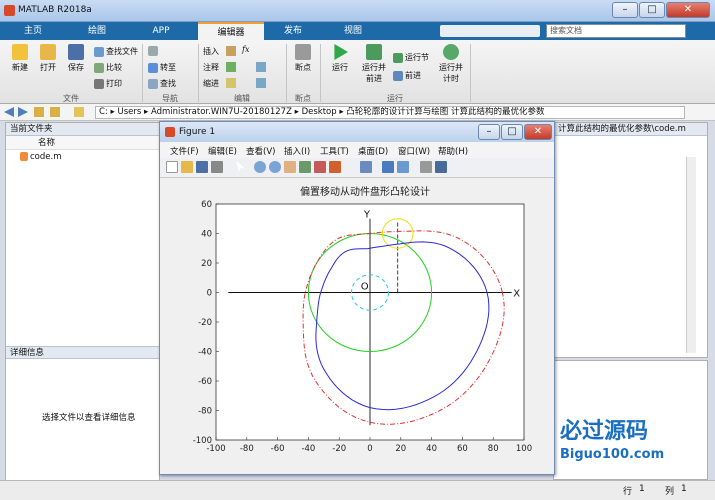  I want to click on rotate-icon, so click(305, 167).